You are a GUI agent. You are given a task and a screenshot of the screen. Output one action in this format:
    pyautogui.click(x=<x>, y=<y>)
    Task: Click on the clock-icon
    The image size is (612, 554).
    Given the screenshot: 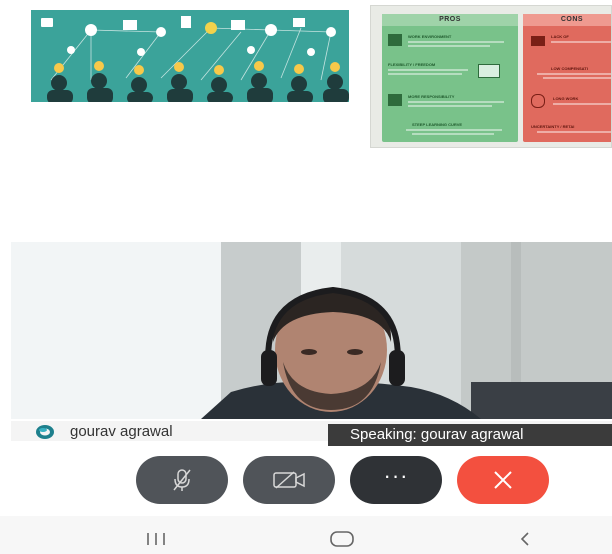 What is the action you would take?
    pyautogui.click(x=538, y=101)
    